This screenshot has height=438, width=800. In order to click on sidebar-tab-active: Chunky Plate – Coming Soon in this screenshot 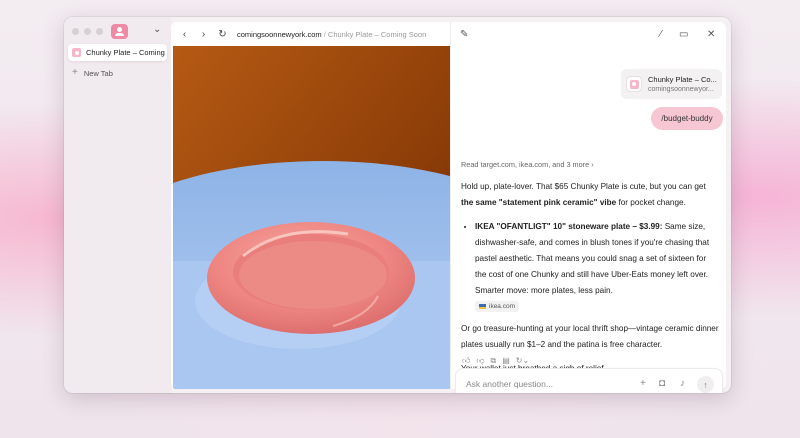, I will do `click(117, 52)`.